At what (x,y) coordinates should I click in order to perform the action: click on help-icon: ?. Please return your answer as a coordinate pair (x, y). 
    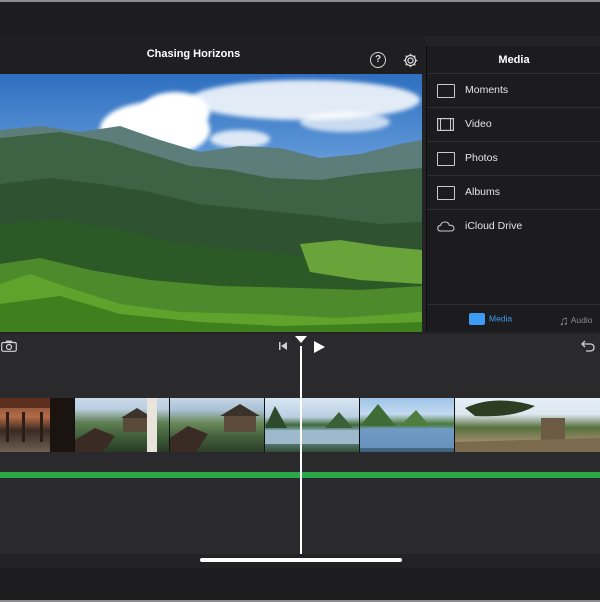
    Looking at the image, I should click on (378, 60).